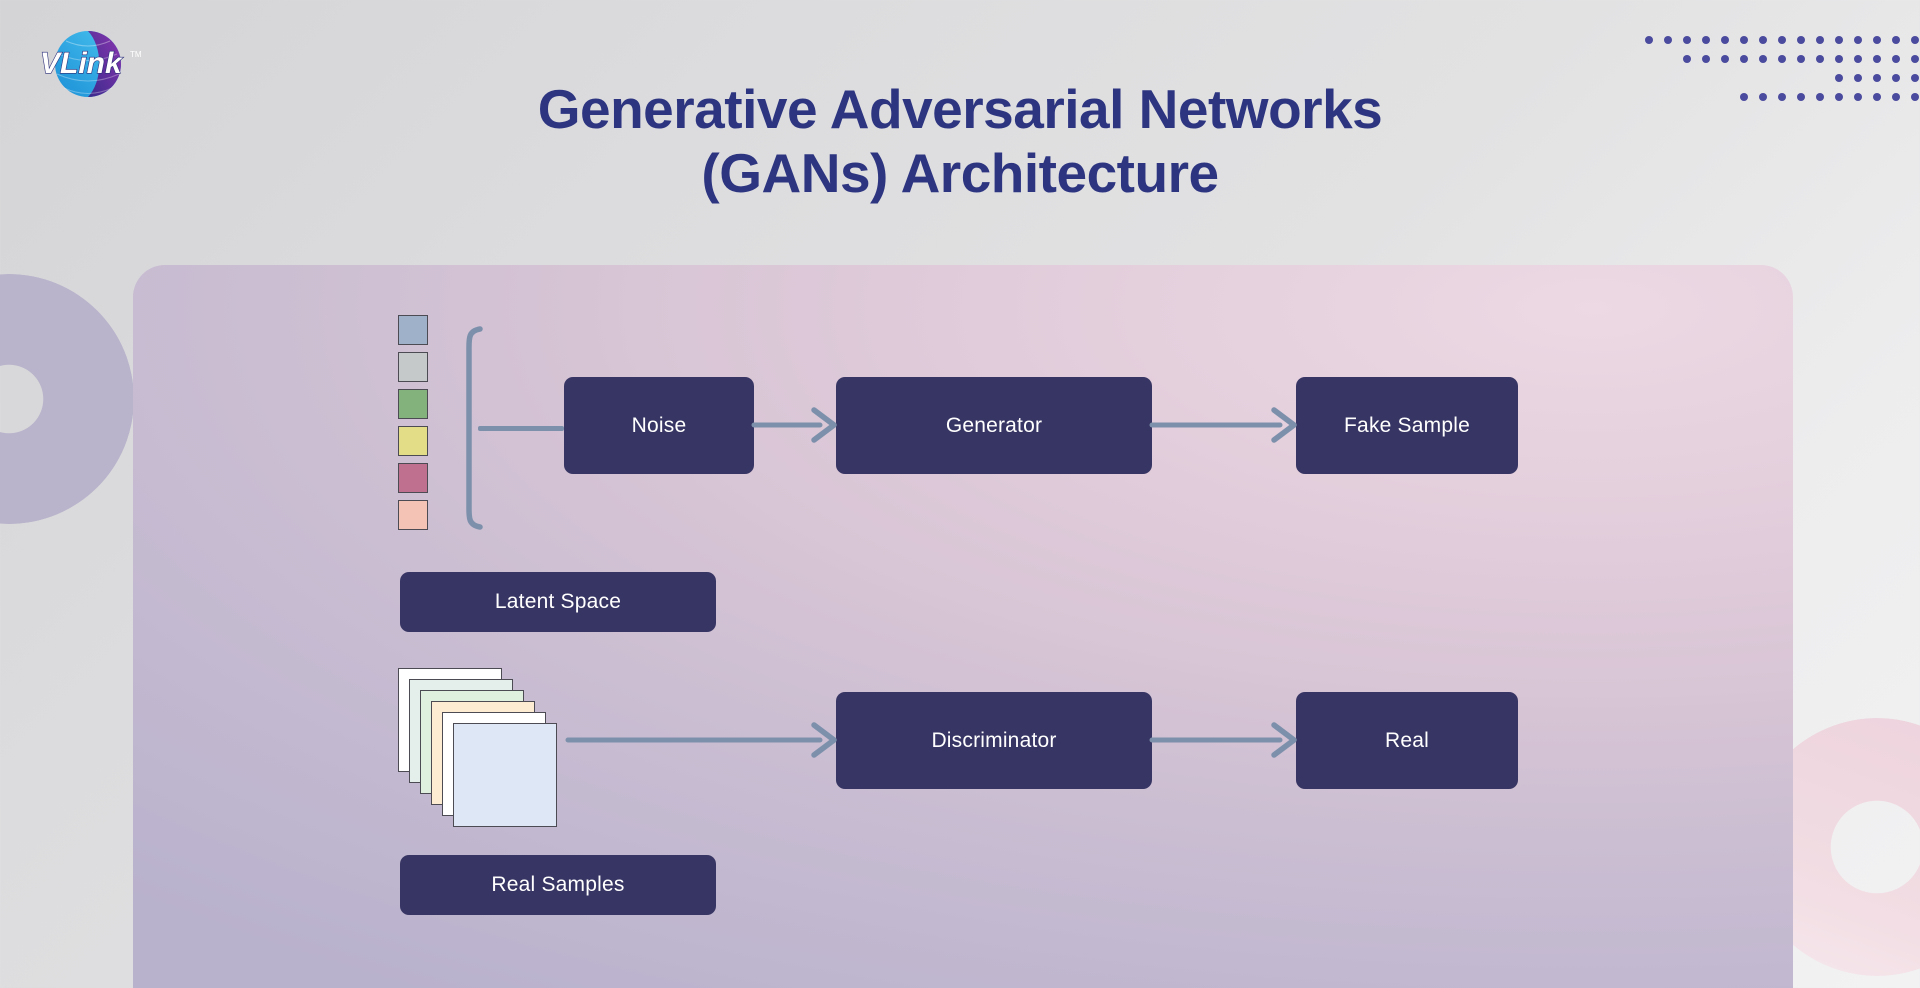 Image resolution: width=1920 pixels, height=988 pixels. Describe the element at coordinates (505, 775) in the screenshot. I see `real-sample-card` at that location.